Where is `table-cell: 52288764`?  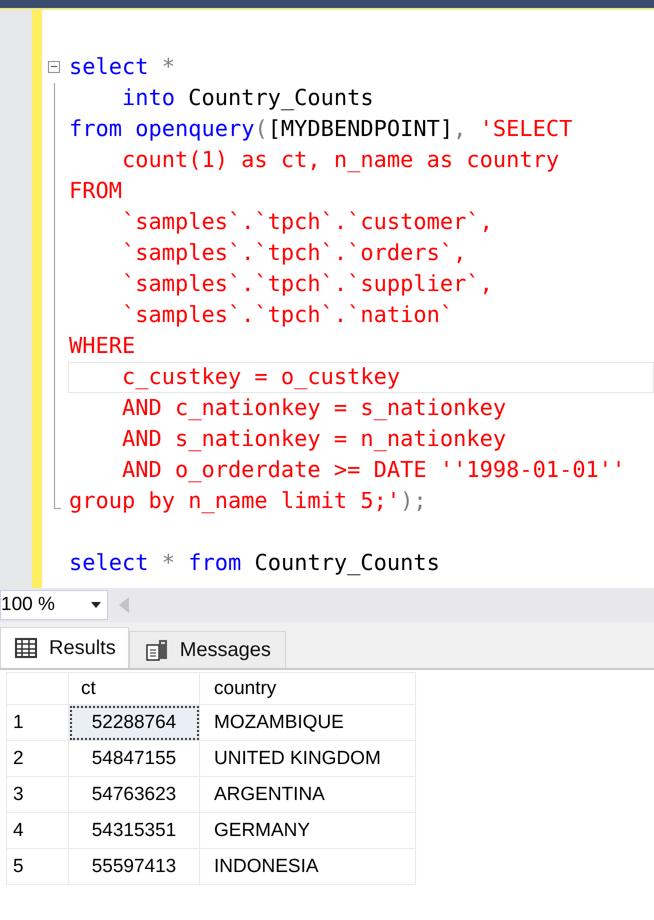
table-cell: 52288764 is located at coordinates (134, 722).